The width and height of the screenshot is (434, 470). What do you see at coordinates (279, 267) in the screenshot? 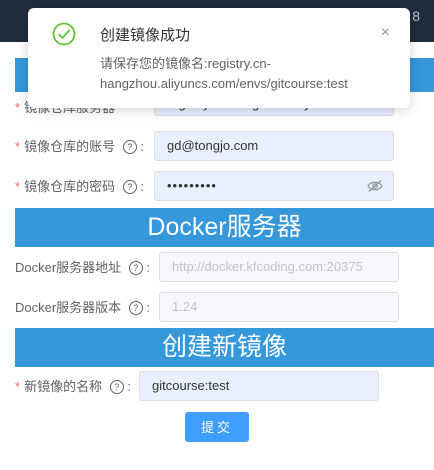
I see `docker-address-input: http://docker.kfcoding.com:20375` at bounding box center [279, 267].